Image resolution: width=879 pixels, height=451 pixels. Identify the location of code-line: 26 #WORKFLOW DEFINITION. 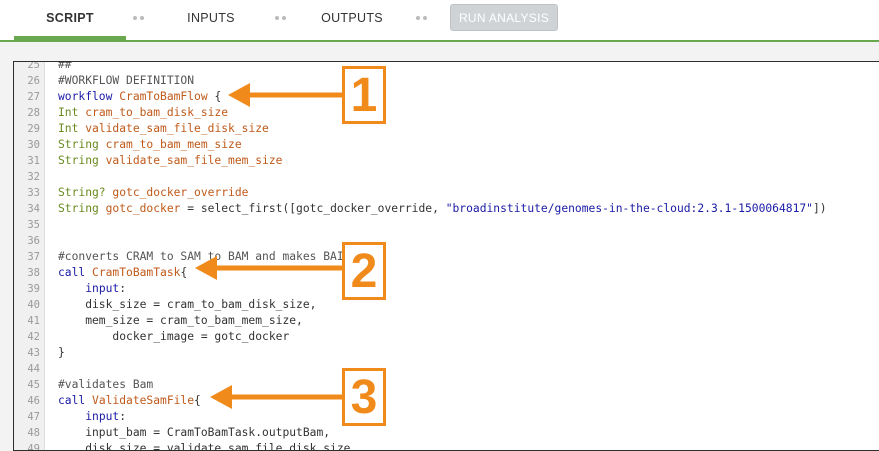
(446, 81).